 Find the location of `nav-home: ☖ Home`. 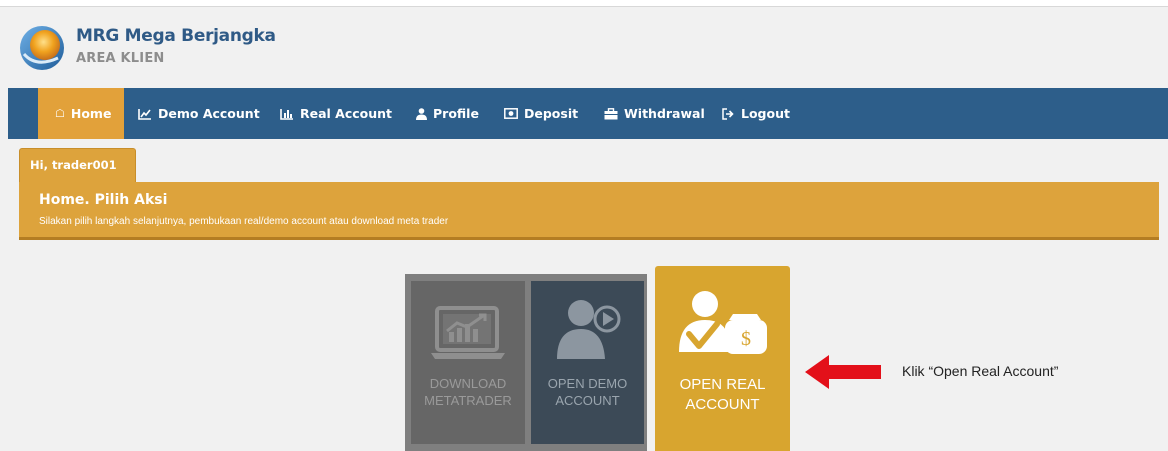

nav-home: ☖ Home is located at coordinates (81, 113).